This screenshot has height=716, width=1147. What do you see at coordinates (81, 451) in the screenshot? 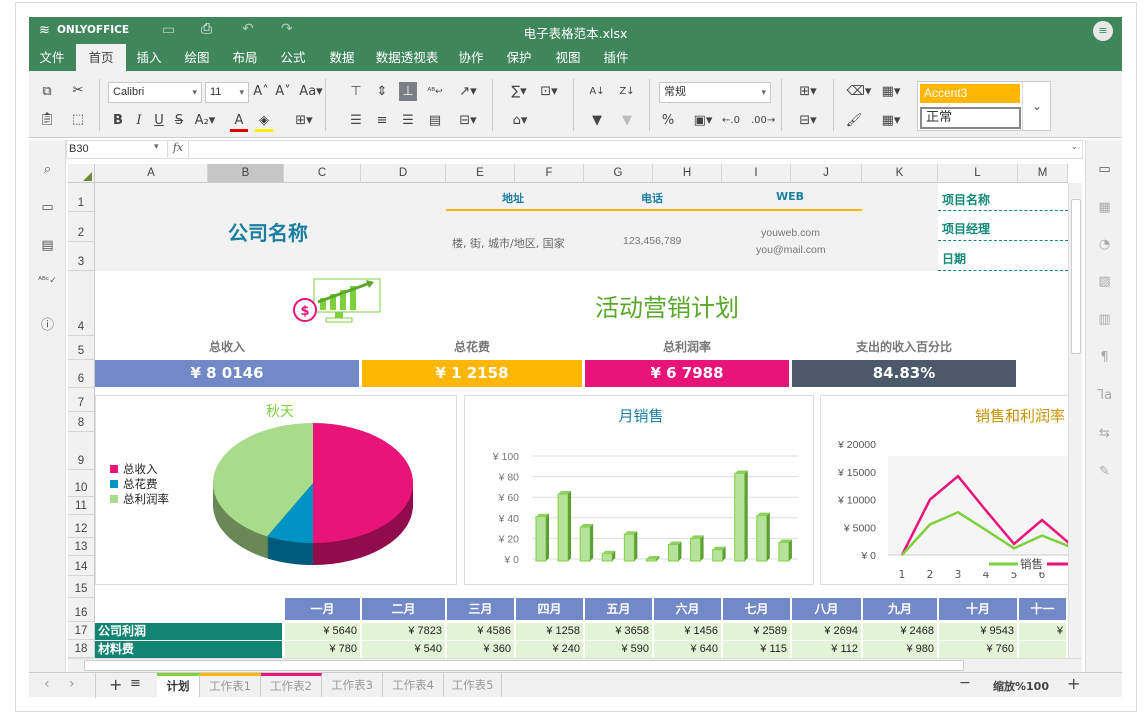
I see `row-header: 9` at bounding box center [81, 451].